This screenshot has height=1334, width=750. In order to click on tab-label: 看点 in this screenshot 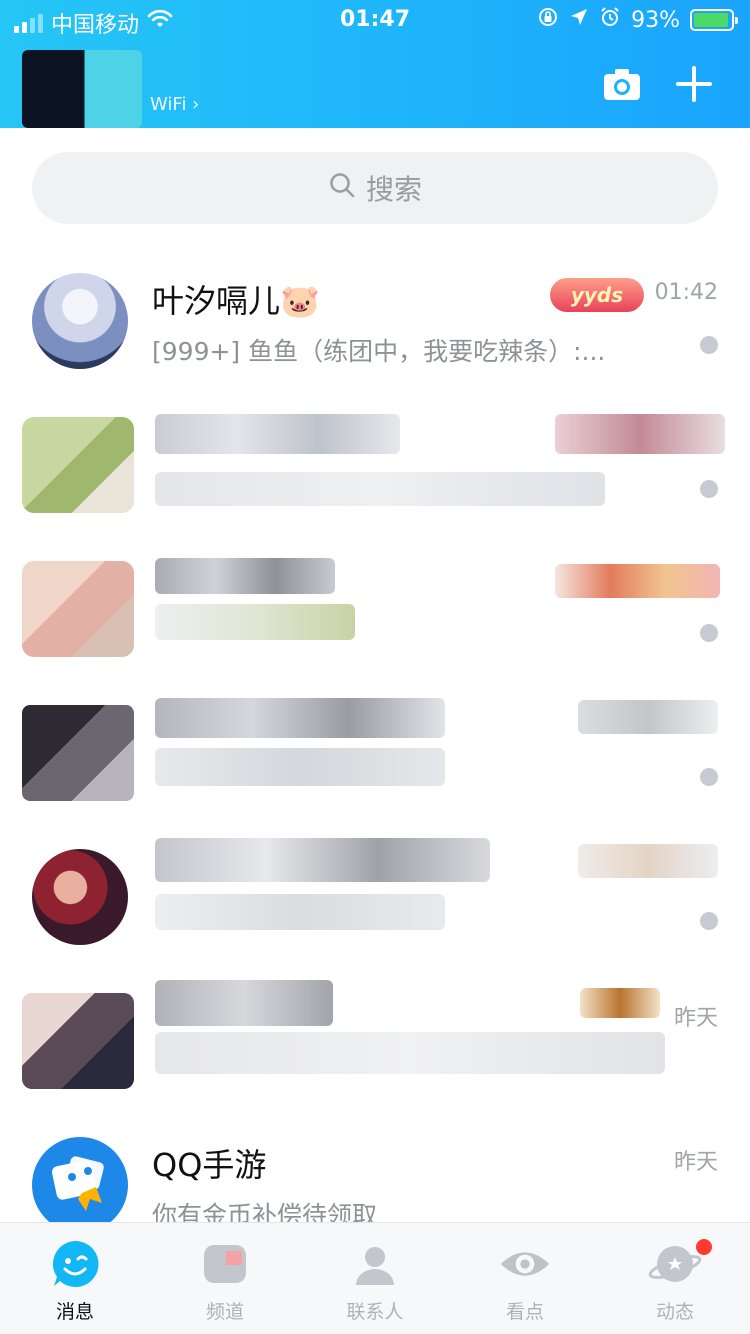, I will do `click(524, 1312)`.